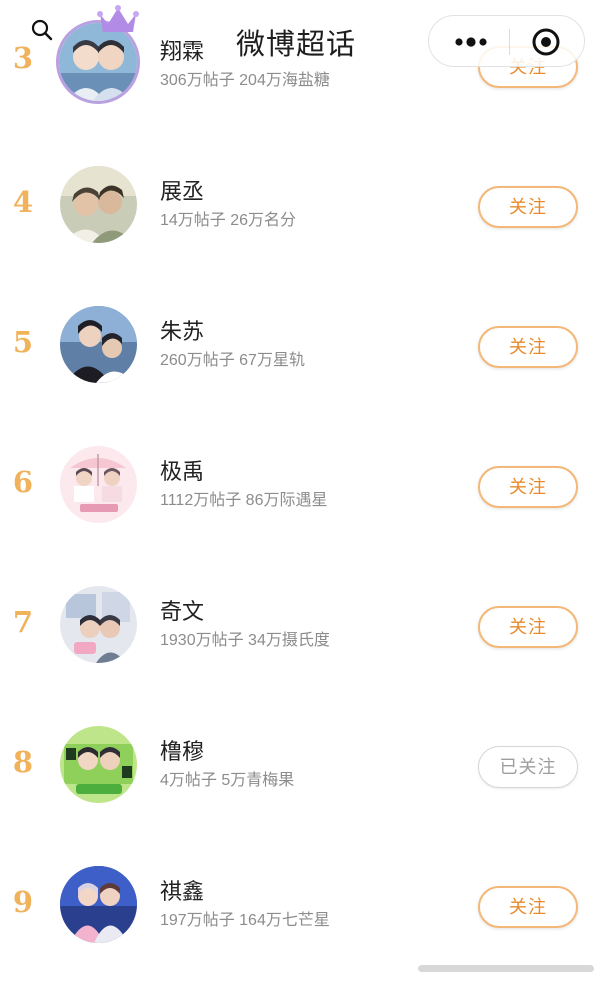 Image resolution: width=600 pixels, height=990 pixels. Describe the element at coordinates (506, 41) in the screenshot. I see `mini-program-capsule` at that location.